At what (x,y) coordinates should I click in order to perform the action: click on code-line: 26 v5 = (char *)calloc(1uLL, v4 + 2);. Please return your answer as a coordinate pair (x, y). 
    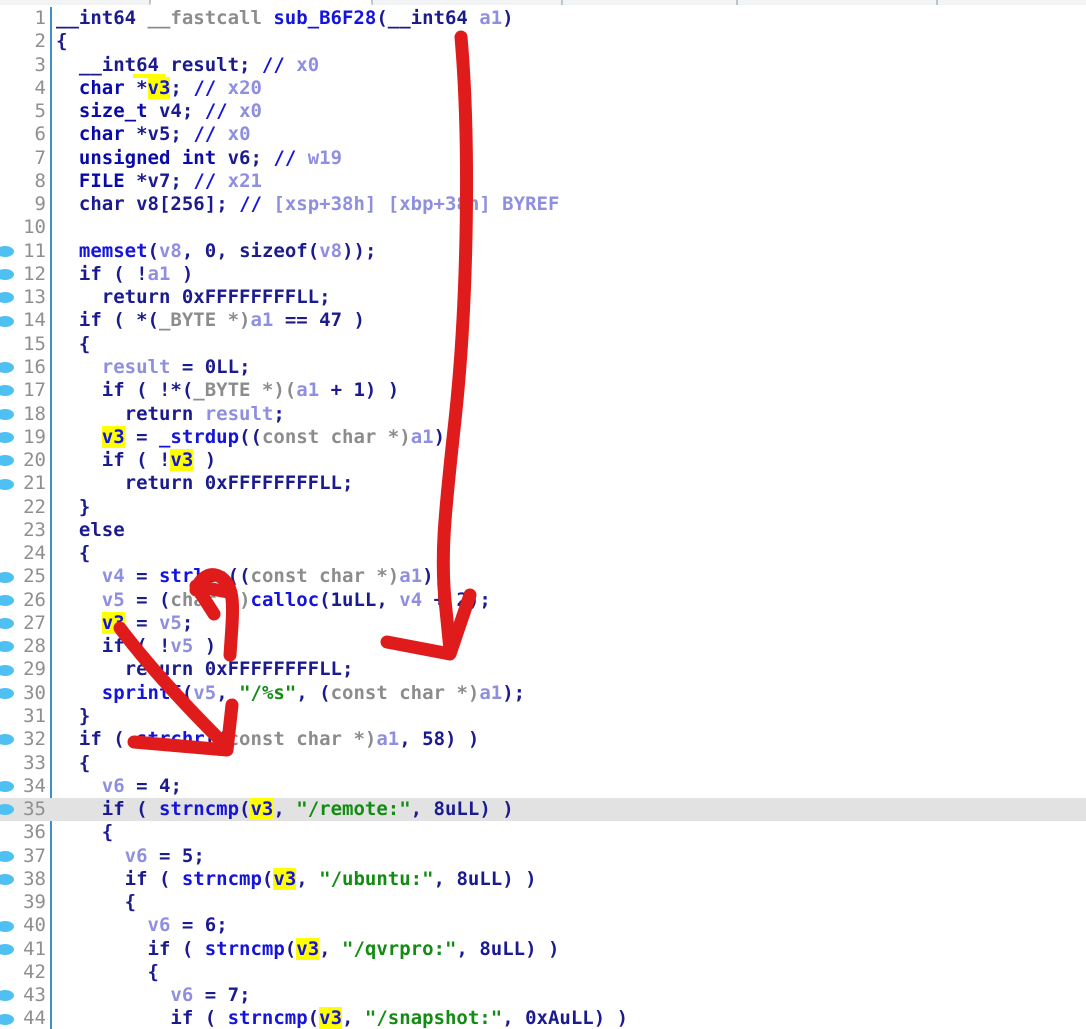
    Looking at the image, I should click on (543, 600).